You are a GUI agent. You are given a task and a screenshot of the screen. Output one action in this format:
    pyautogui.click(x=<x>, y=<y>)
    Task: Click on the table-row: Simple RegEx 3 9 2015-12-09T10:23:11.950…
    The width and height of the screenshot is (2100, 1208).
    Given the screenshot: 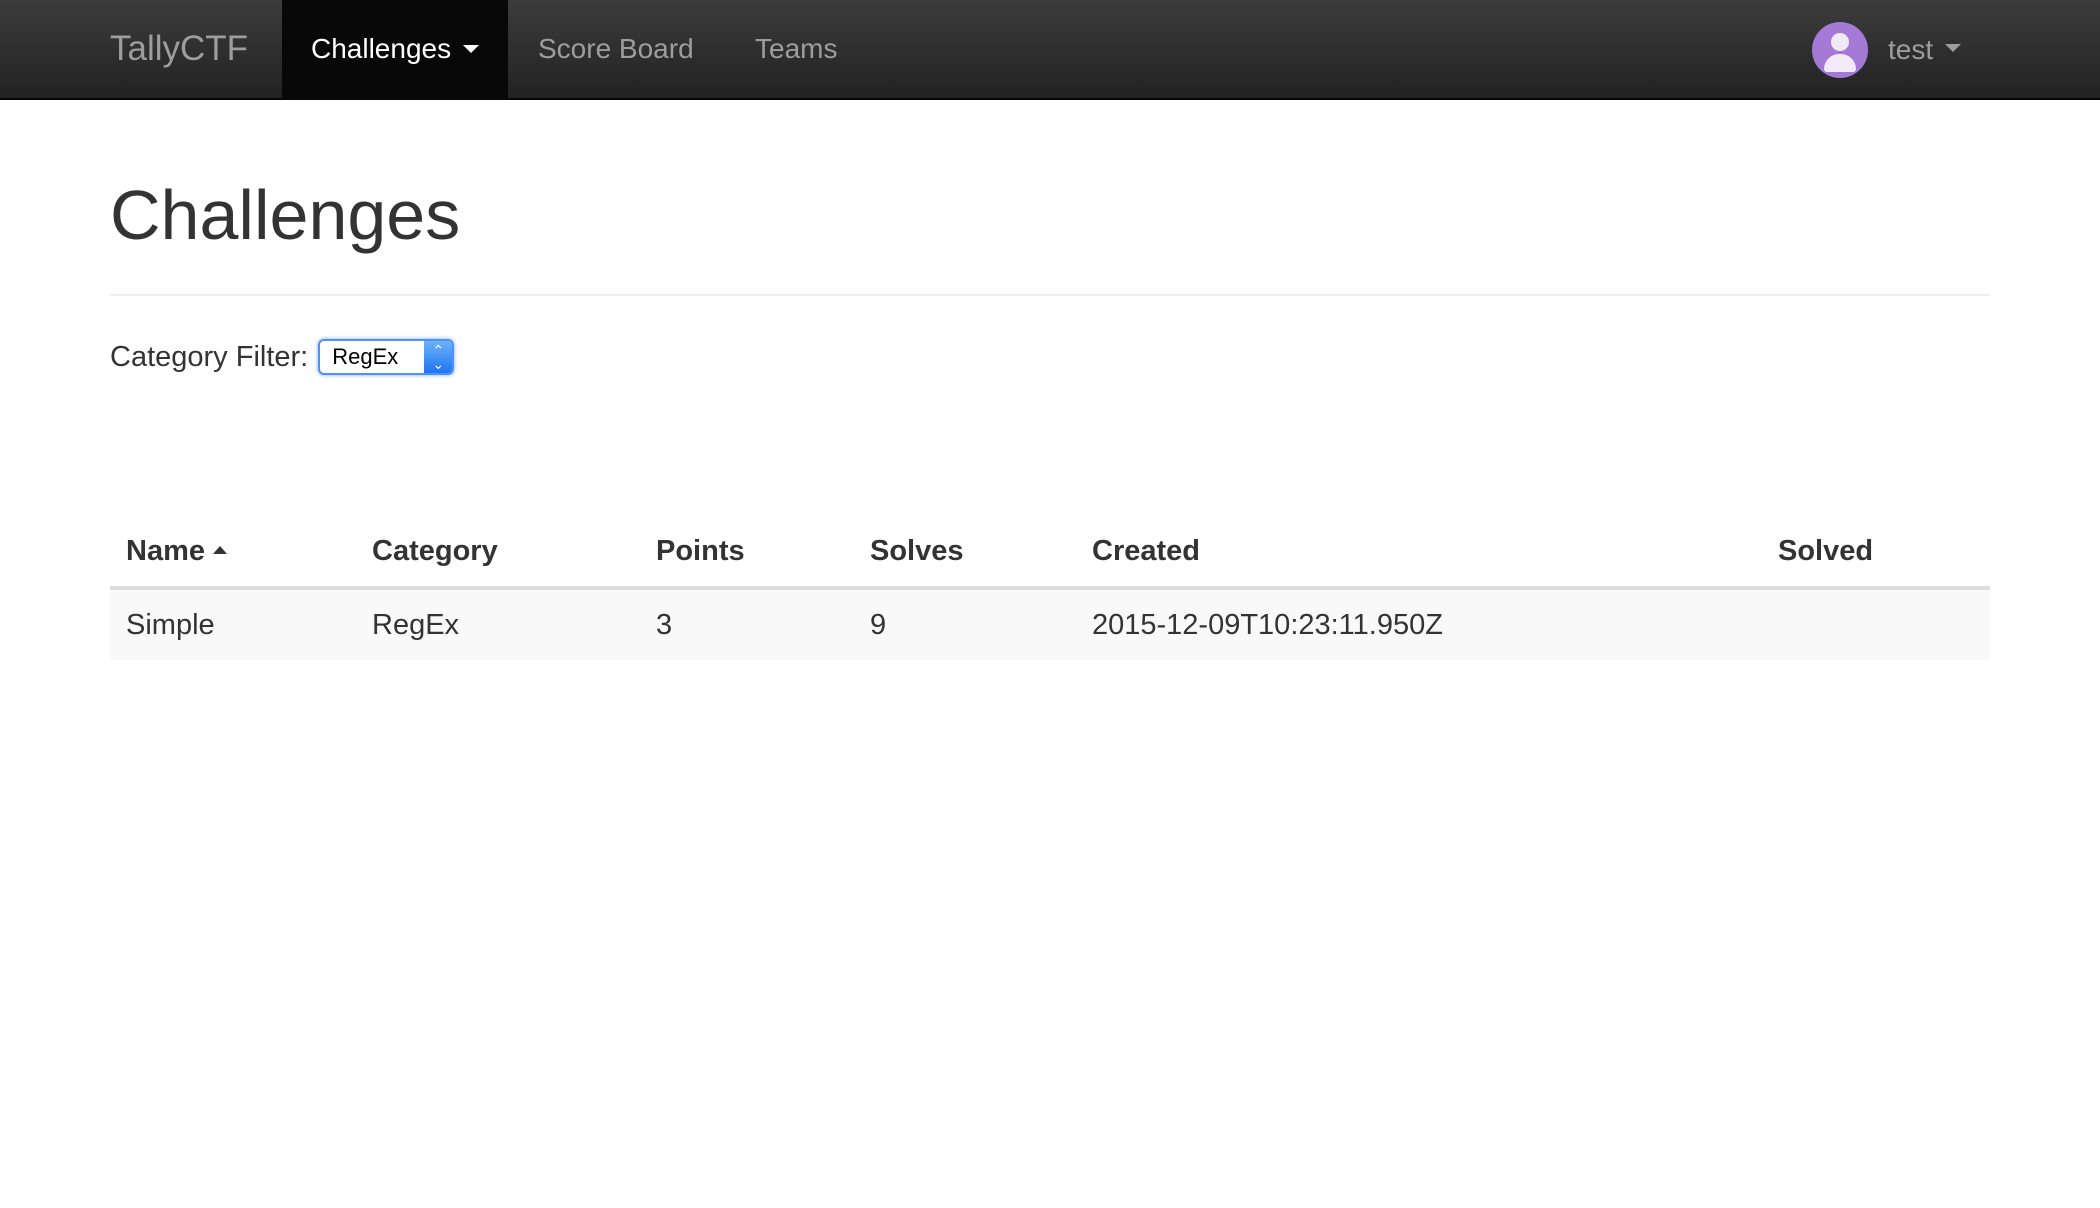 What is the action you would take?
    pyautogui.click(x=1050, y=624)
    